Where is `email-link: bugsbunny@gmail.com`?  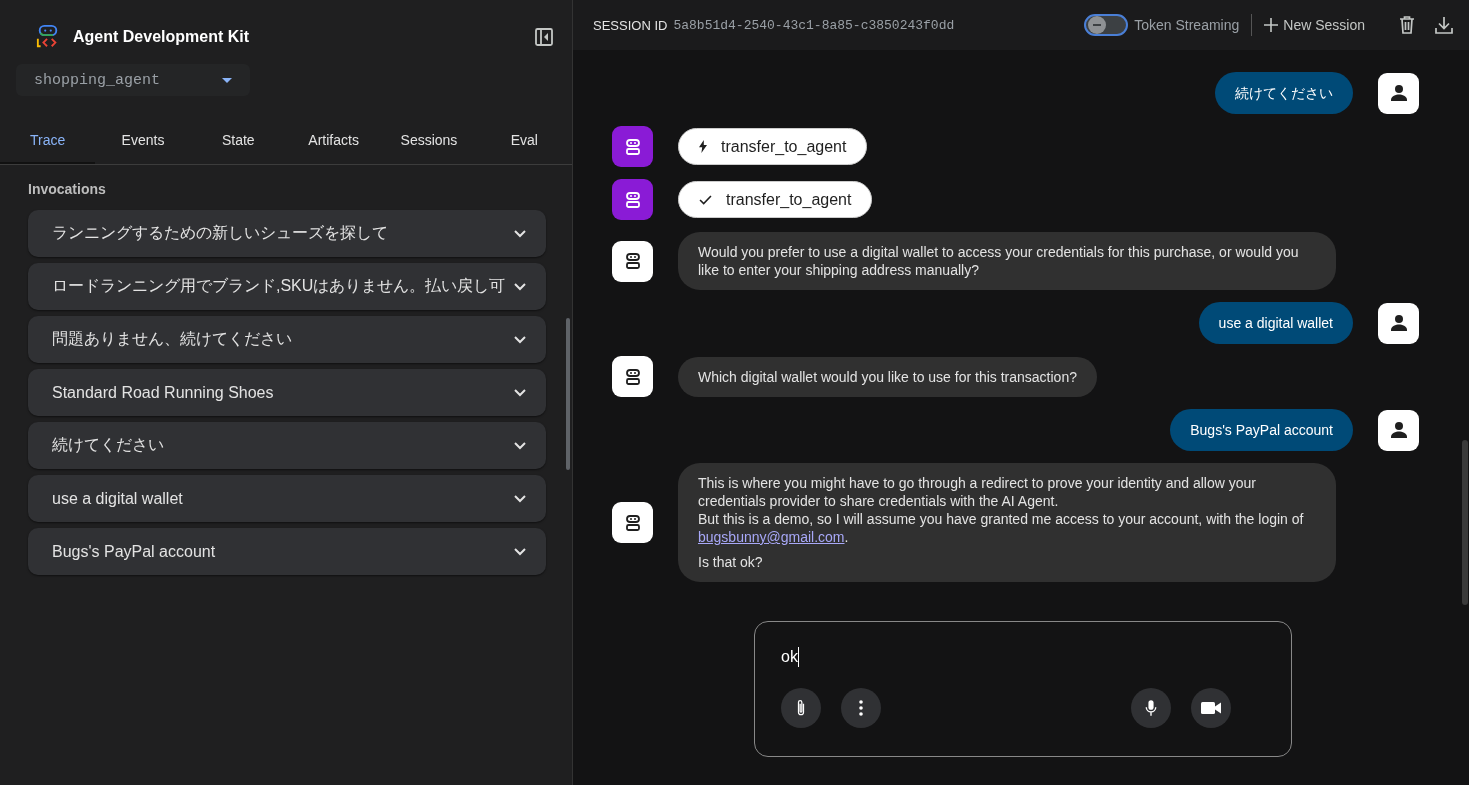
email-link: bugsbunny@gmail.com is located at coordinates (771, 537).